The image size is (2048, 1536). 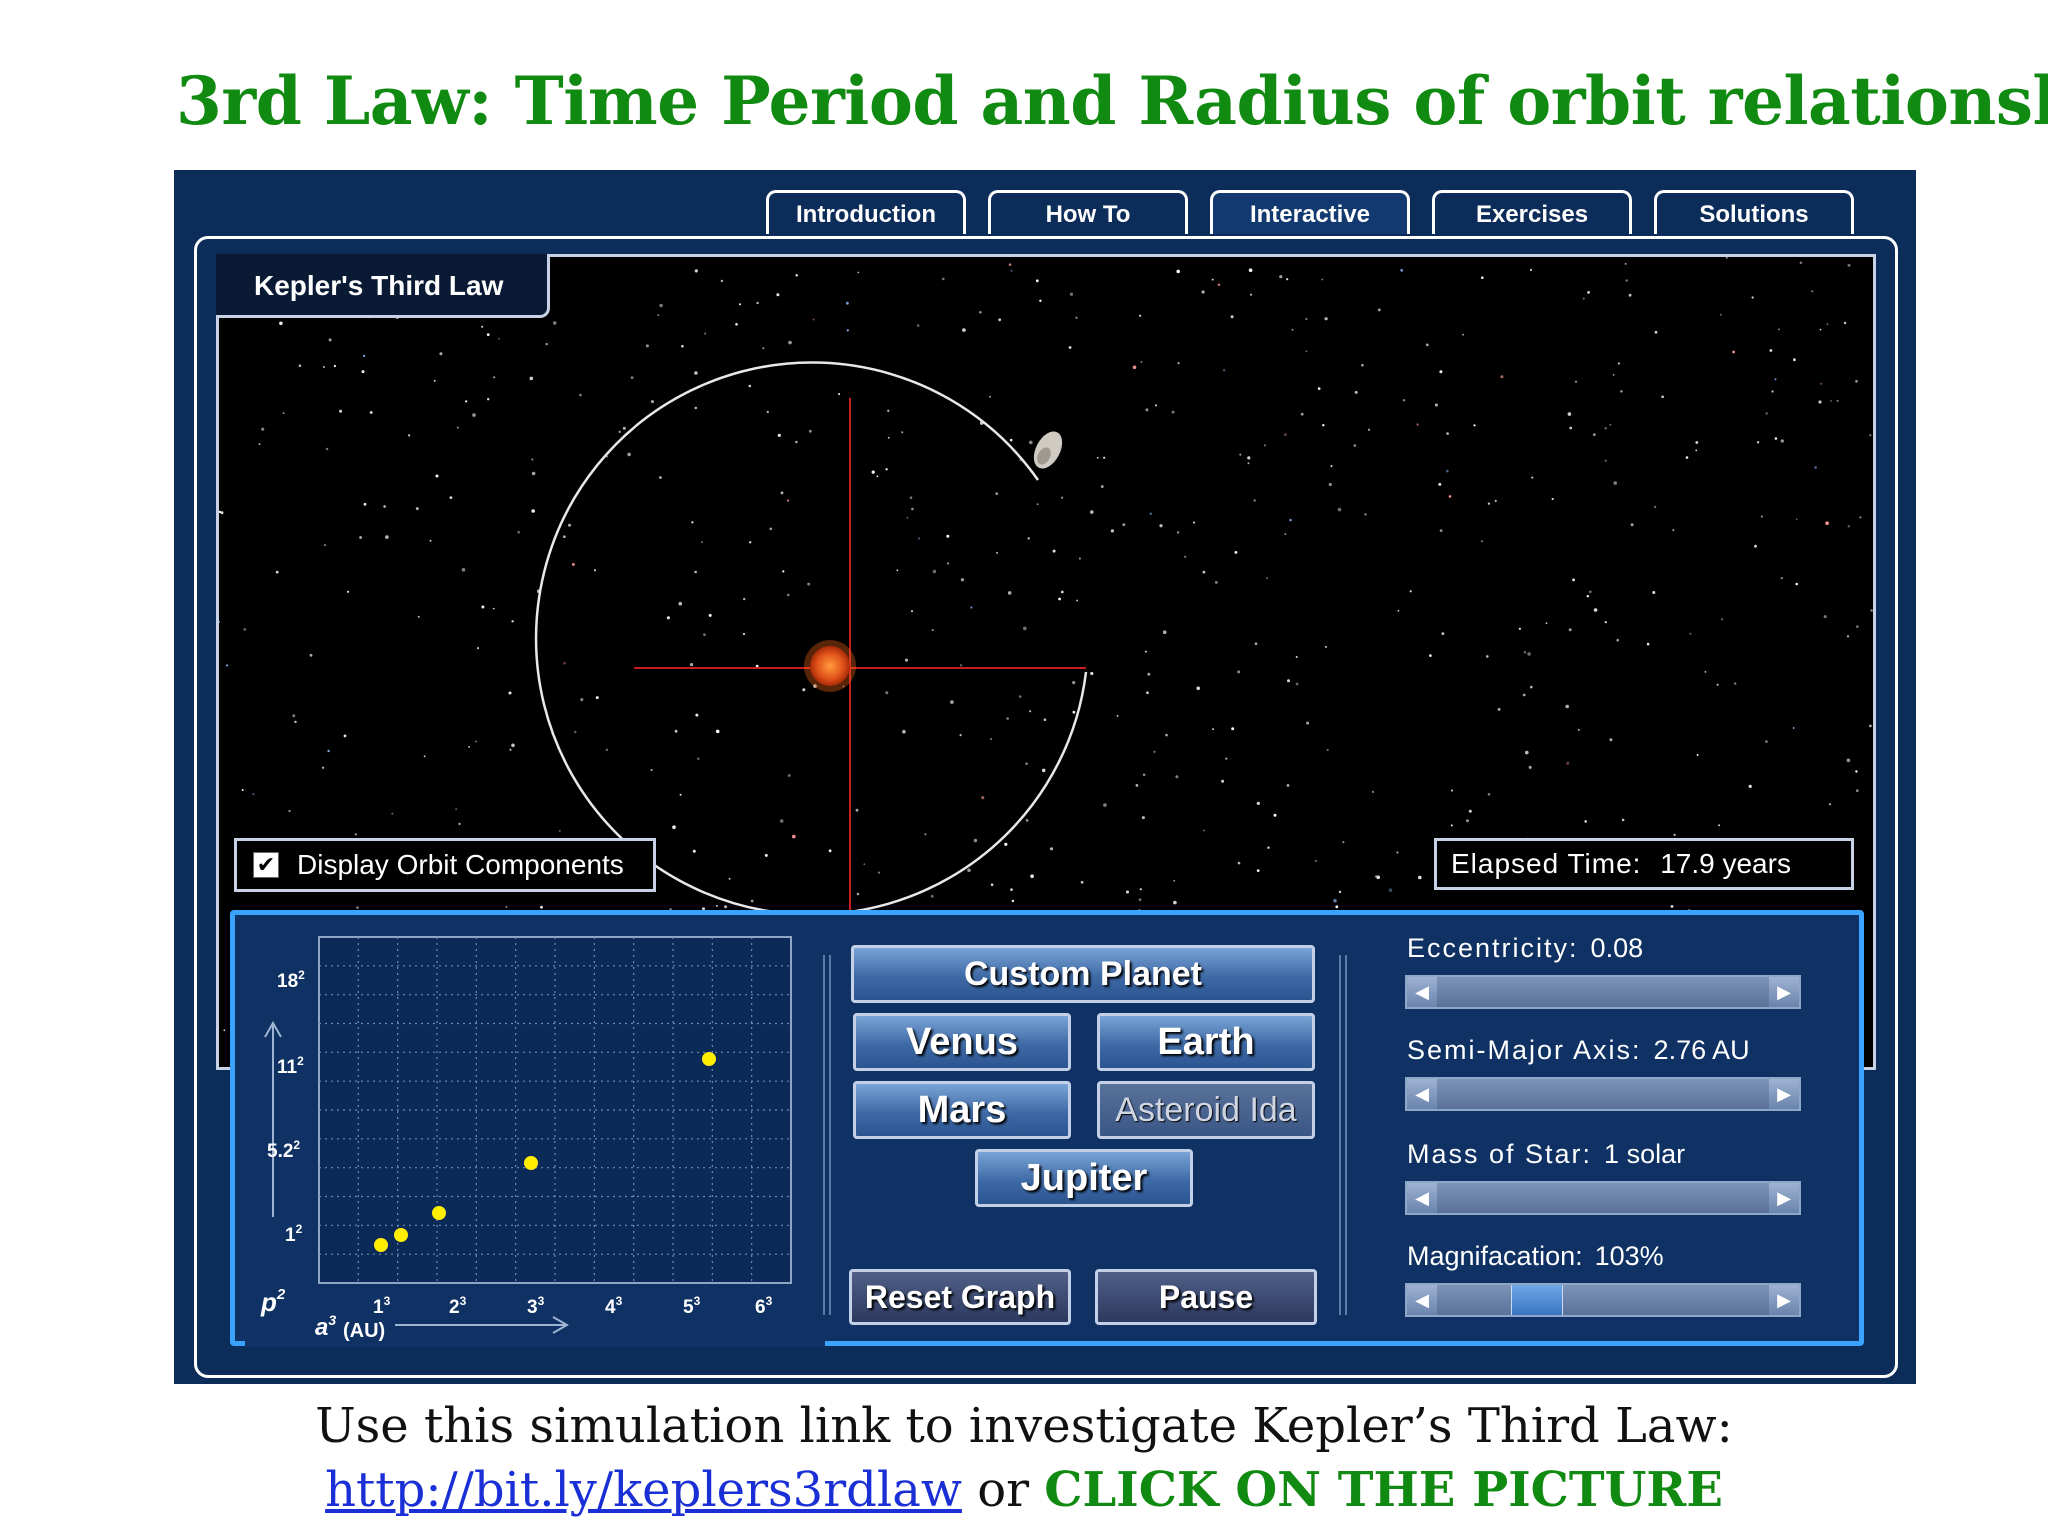 What do you see at coordinates (643, 1490) in the screenshot?
I see `simulation-link: http://bit.ly/keplers3rdlaw` at bounding box center [643, 1490].